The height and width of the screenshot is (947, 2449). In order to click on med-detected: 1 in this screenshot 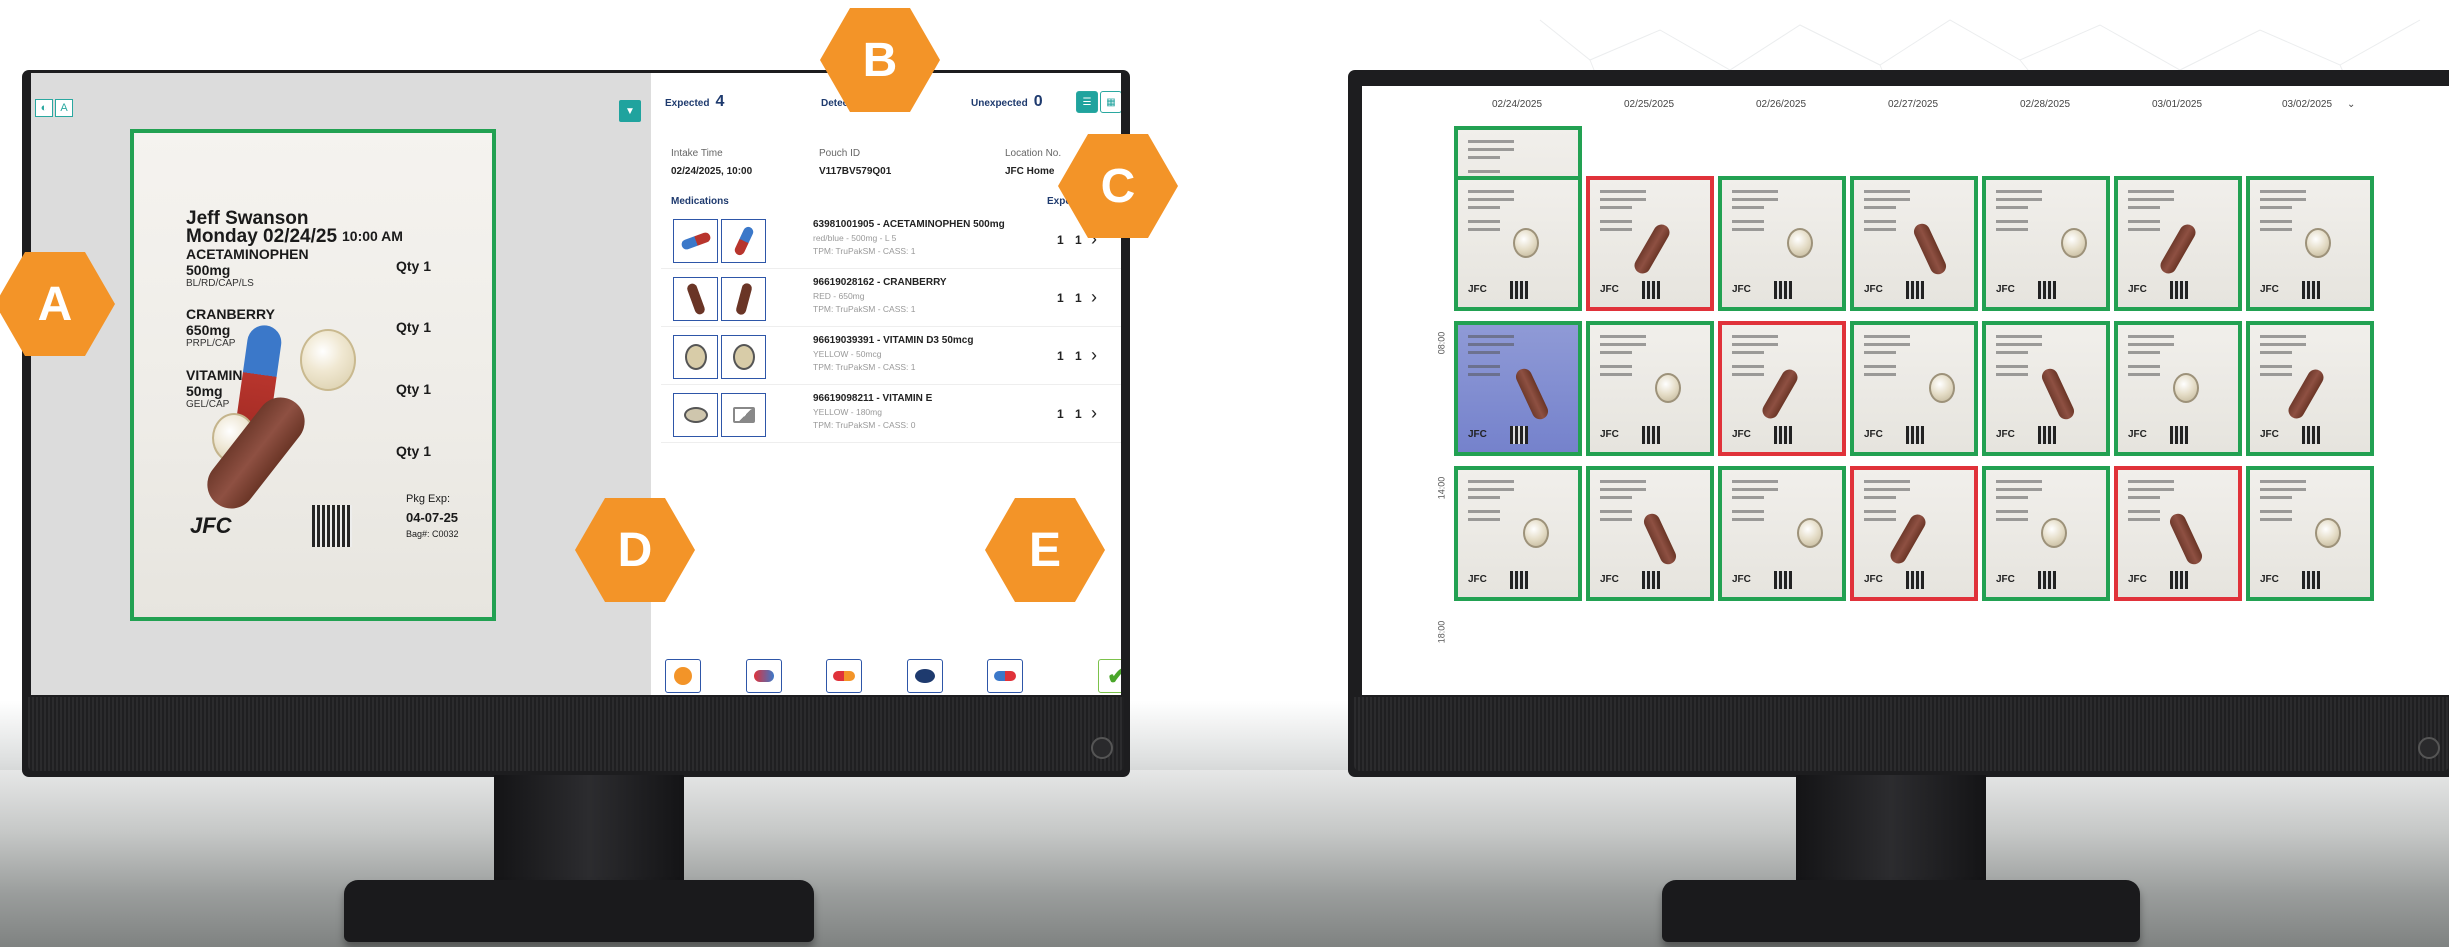, I will do `click(1078, 298)`.